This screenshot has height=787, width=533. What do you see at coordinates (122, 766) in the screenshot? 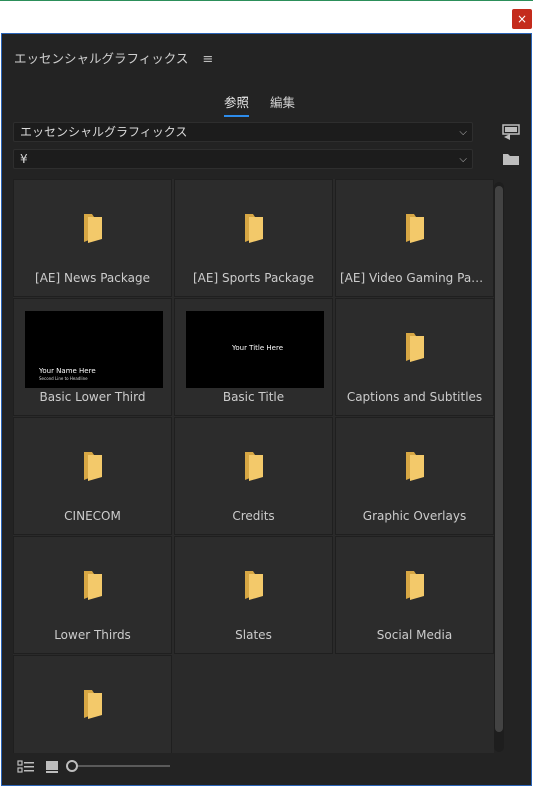
I see `thumbnail-size-slider` at bounding box center [122, 766].